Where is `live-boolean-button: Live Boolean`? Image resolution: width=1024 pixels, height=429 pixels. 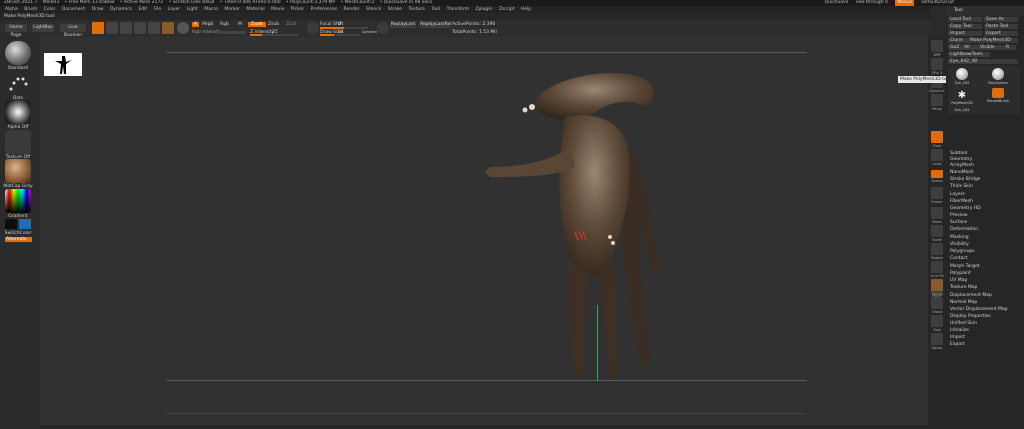
live-boolean-button: Live Boolean is located at coordinates (73, 31).